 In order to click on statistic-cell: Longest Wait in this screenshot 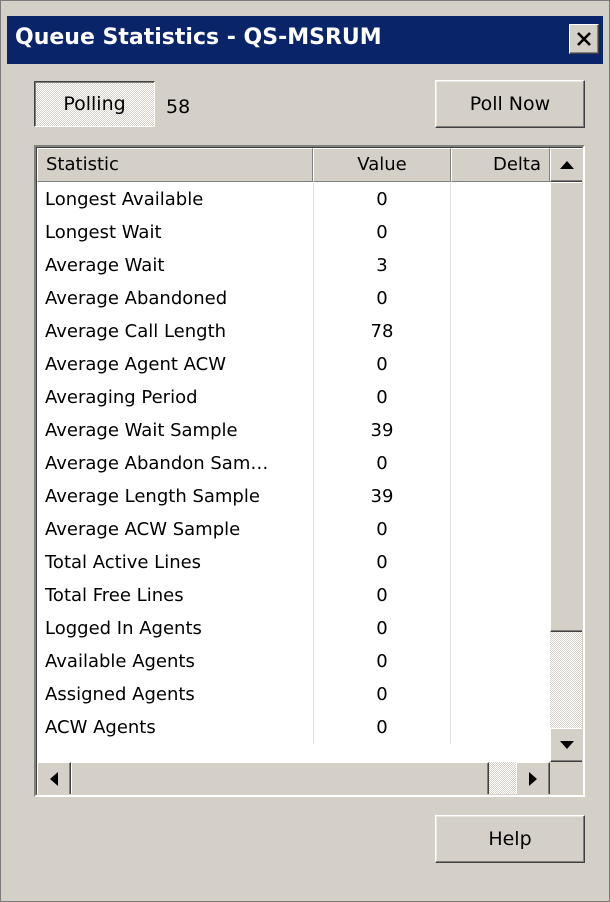, I will do `click(103, 232)`.